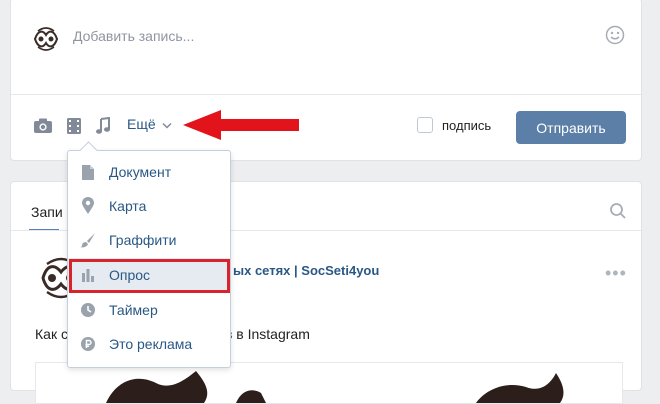 The width and height of the screenshot is (660, 404). What do you see at coordinates (74, 128) in the screenshot?
I see `video-icon` at bounding box center [74, 128].